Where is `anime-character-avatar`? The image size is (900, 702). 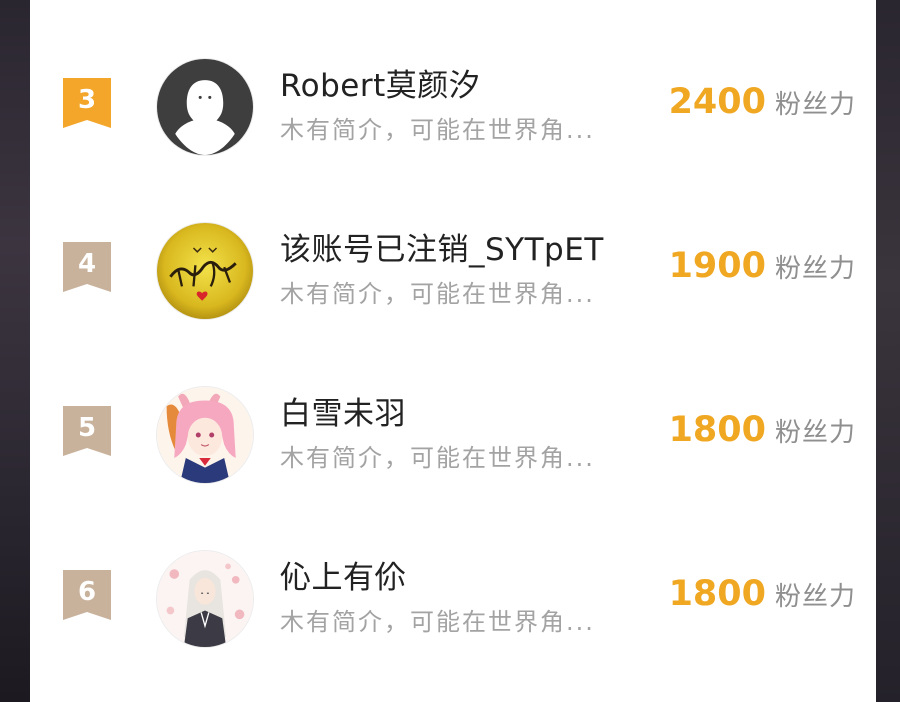 anime-character-avatar is located at coordinates (205, 599).